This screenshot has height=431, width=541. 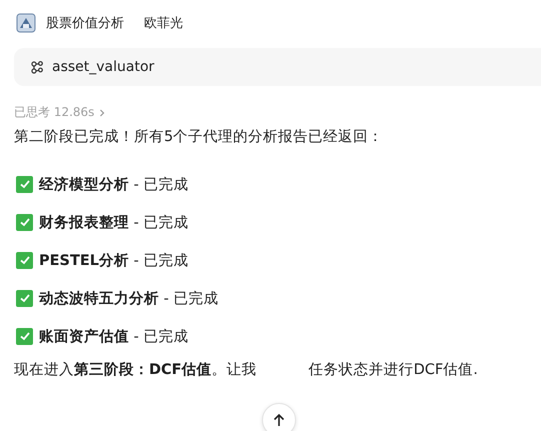 I want to click on scroll-button, so click(x=279, y=417).